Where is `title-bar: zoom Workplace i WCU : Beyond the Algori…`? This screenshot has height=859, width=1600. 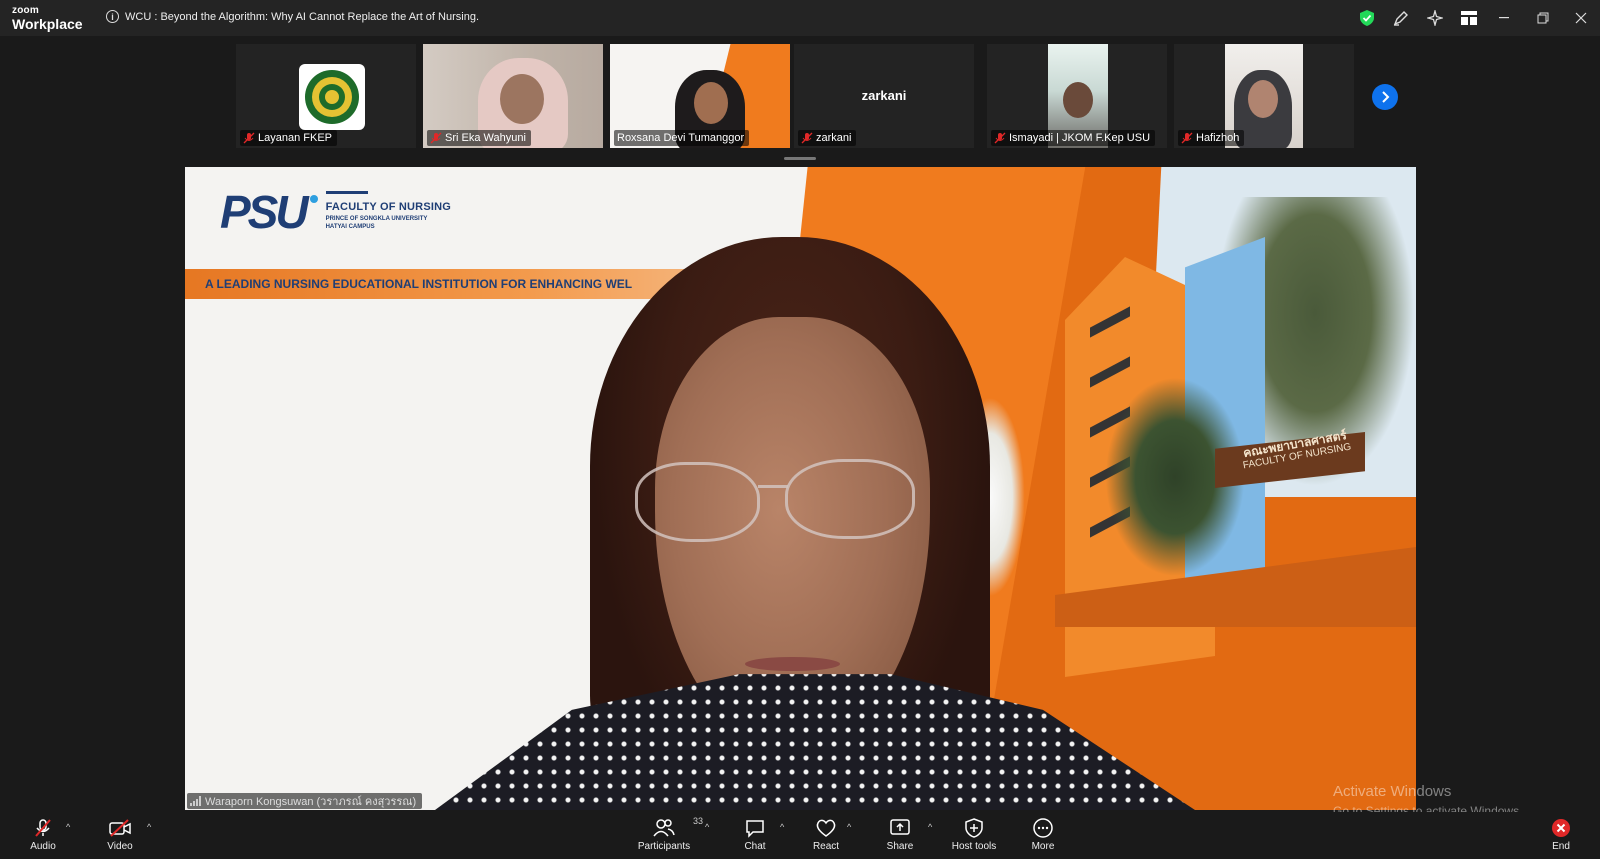 title-bar: zoom Workplace i WCU : Beyond the Algori… is located at coordinates (800, 18).